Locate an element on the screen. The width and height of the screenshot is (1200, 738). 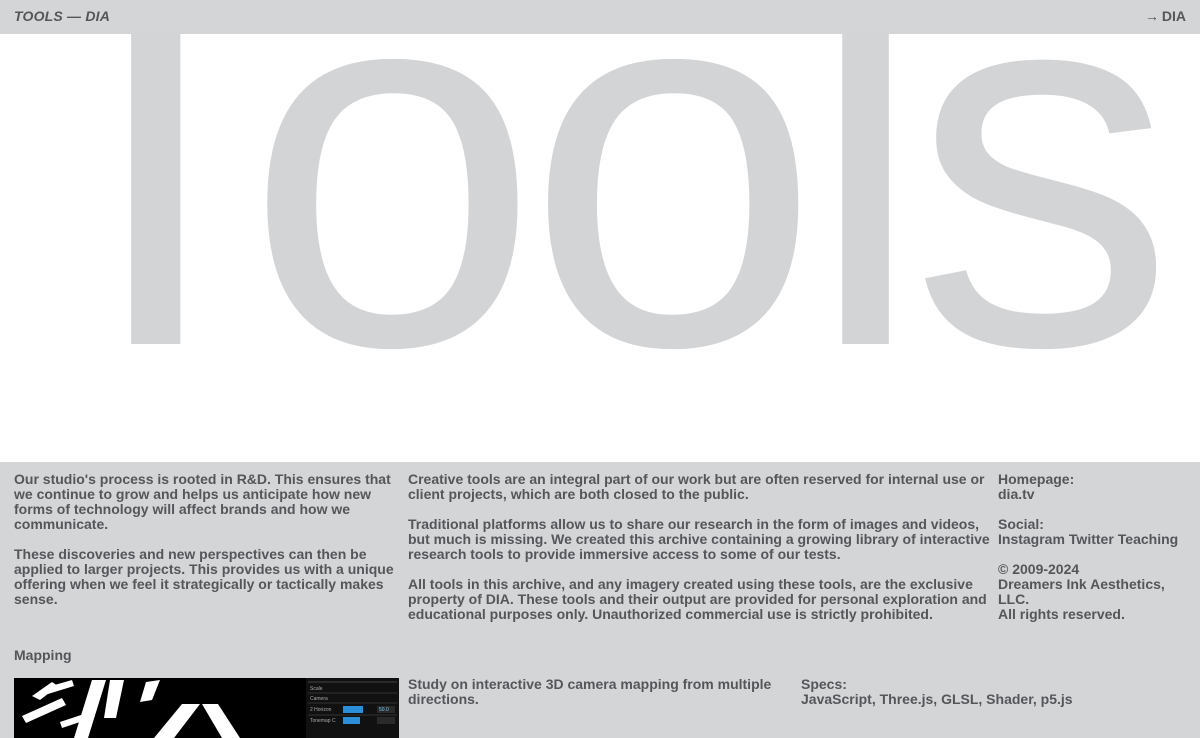
social-link-instagram: Instagram is located at coordinates (1031, 539).